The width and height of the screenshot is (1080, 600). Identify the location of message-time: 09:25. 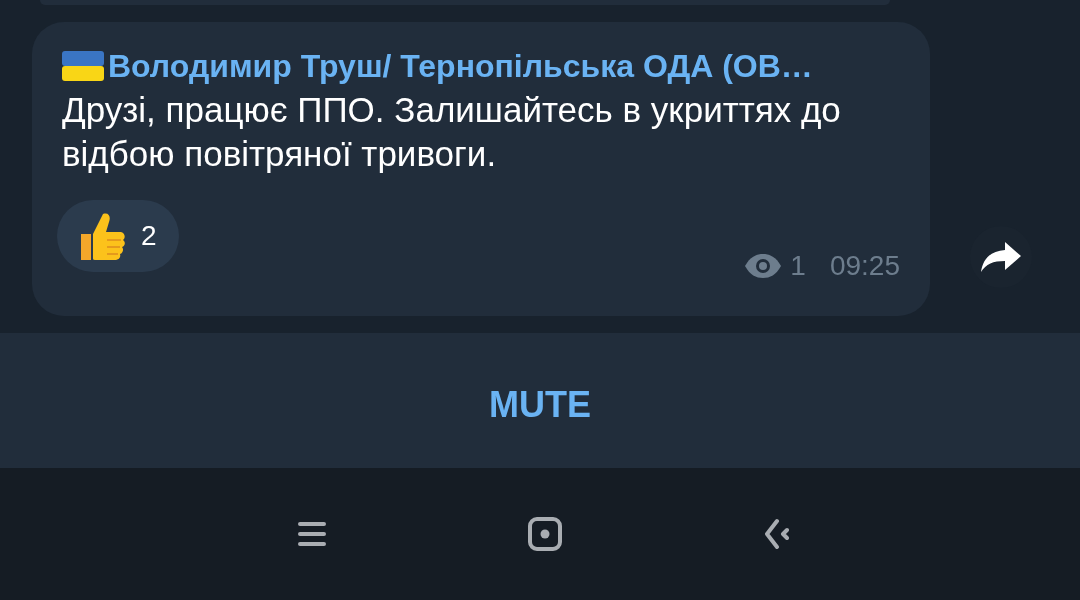
(864, 266).